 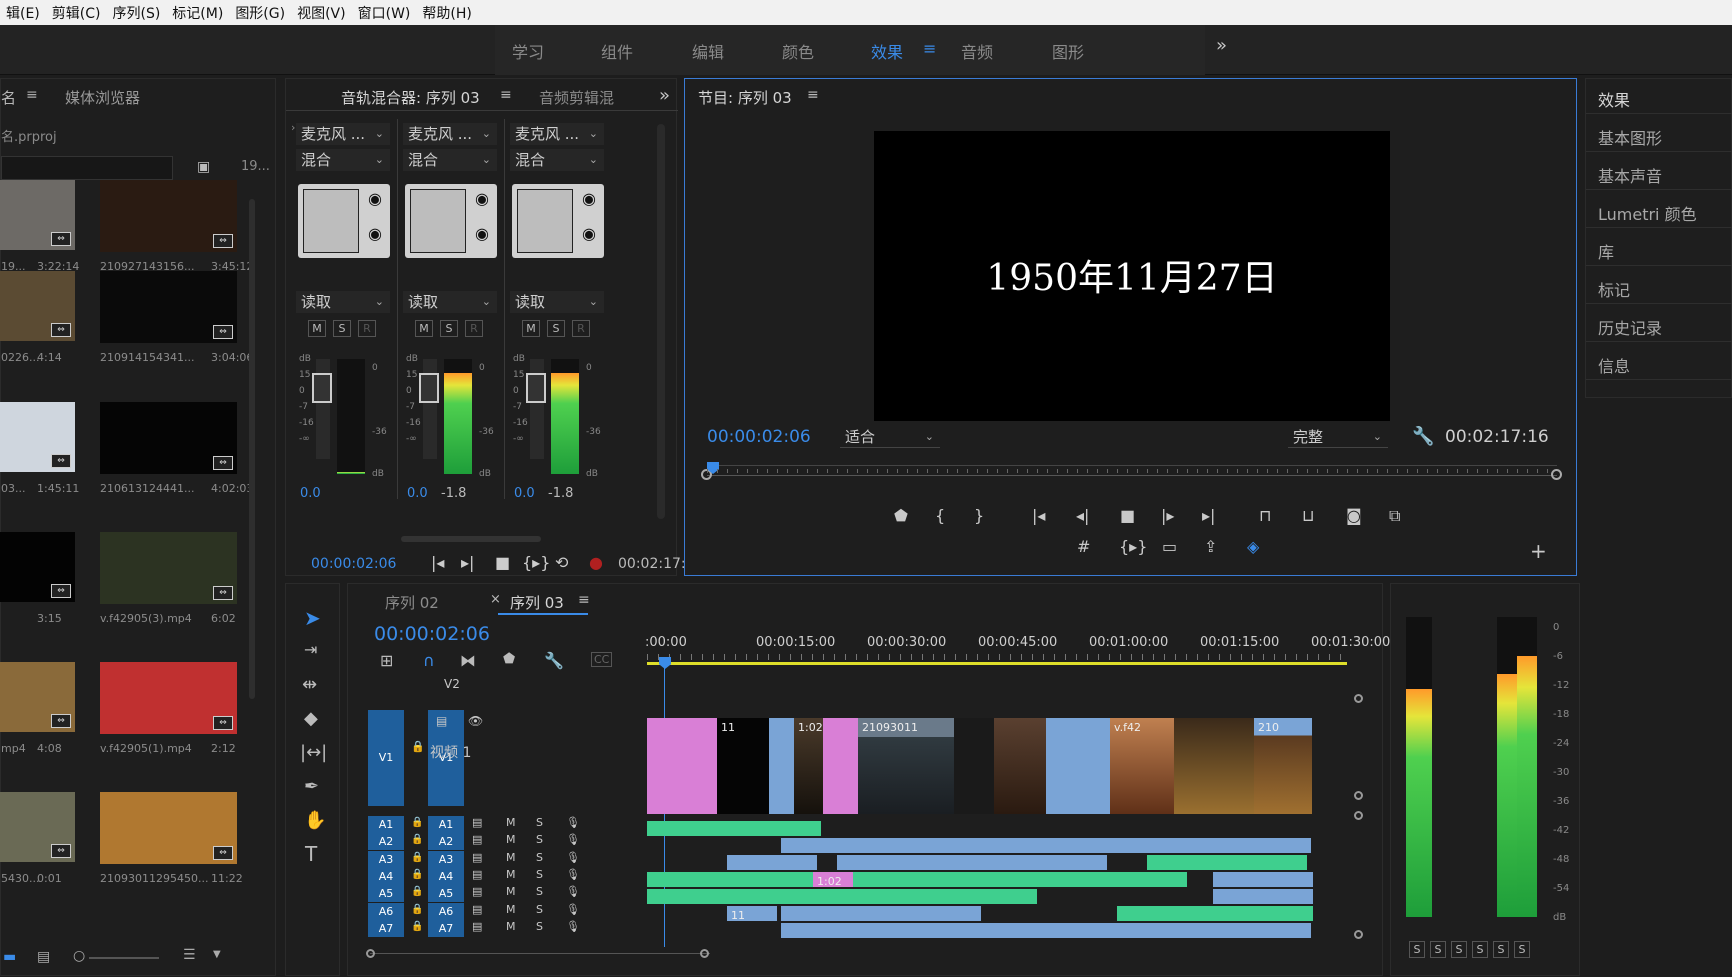 What do you see at coordinates (1132, 465) in the screenshot?
I see `time-ruler` at bounding box center [1132, 465].